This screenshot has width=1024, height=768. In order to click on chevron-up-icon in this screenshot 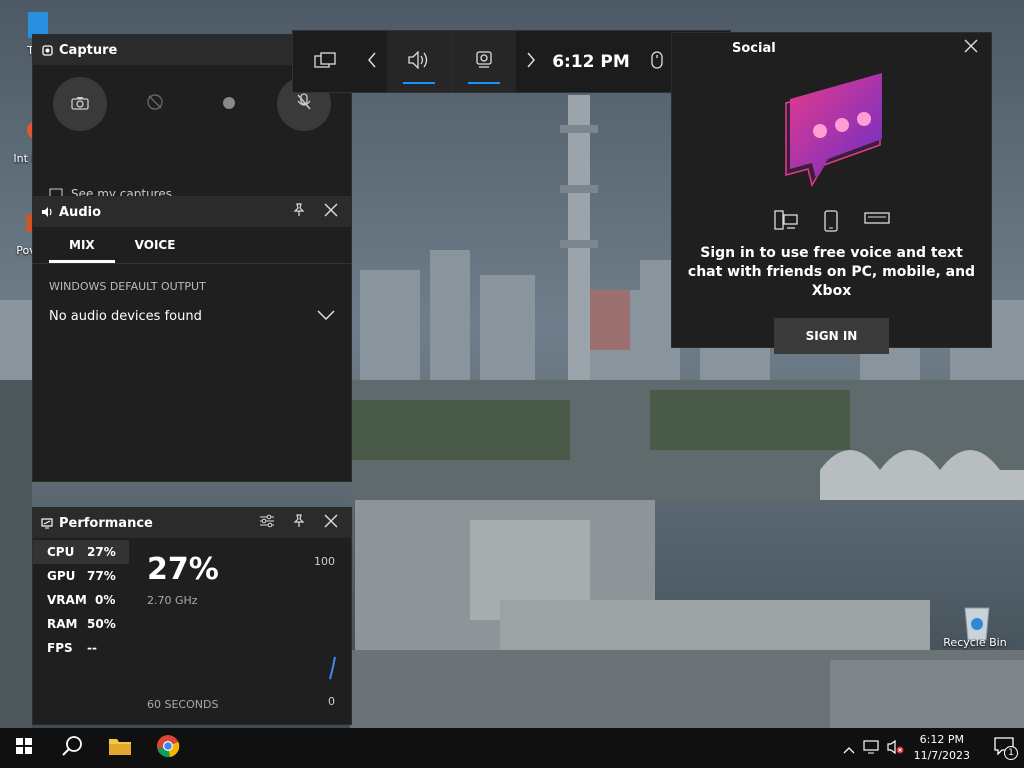, I will do `click(849, 748)`.